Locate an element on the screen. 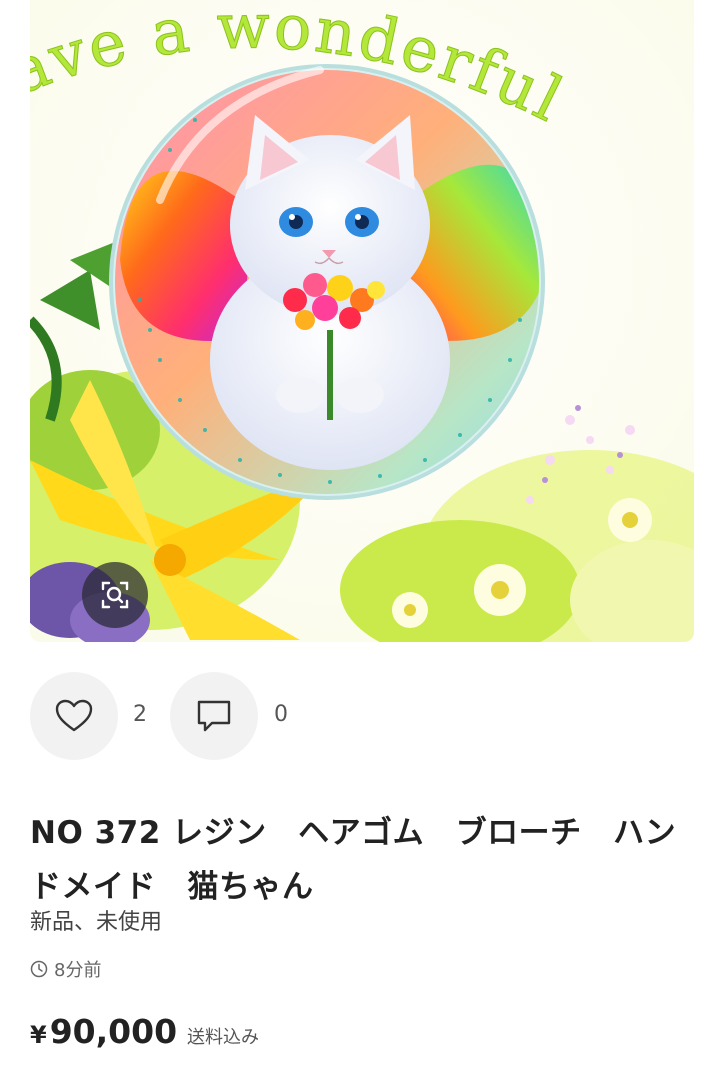 The width and height of the screenshot is (724, 1080). price: 90,000 is located at coordinates (113, 1031).